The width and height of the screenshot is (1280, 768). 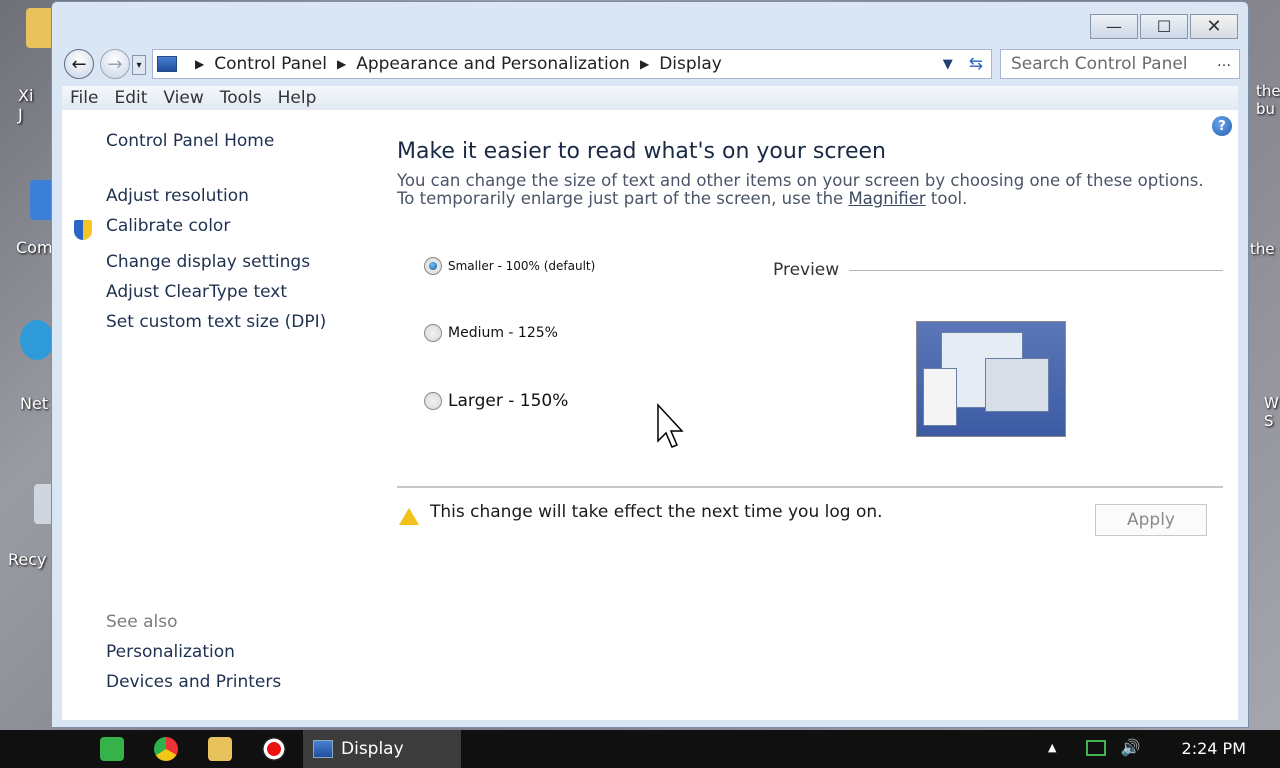 What do you see at coordinates (130, 98) in the screenshot?
I see `menu-edit: Edit` at bounding box center [130, 98].